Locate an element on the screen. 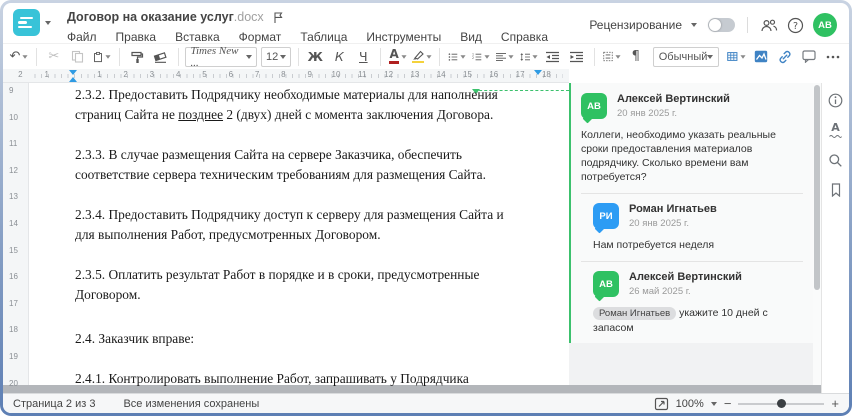 The image size is (852, 416). logo-menu-caret-icon is located at coordinates (48, 23).